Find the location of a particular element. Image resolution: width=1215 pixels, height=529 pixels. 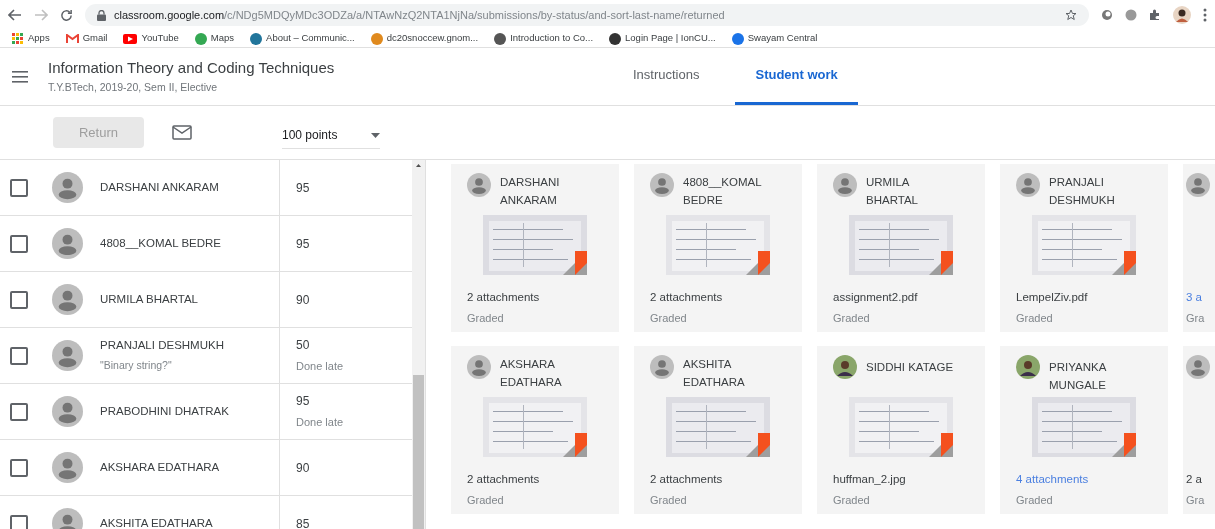

grade-status: Gra is located at coordinates (1196, 319).